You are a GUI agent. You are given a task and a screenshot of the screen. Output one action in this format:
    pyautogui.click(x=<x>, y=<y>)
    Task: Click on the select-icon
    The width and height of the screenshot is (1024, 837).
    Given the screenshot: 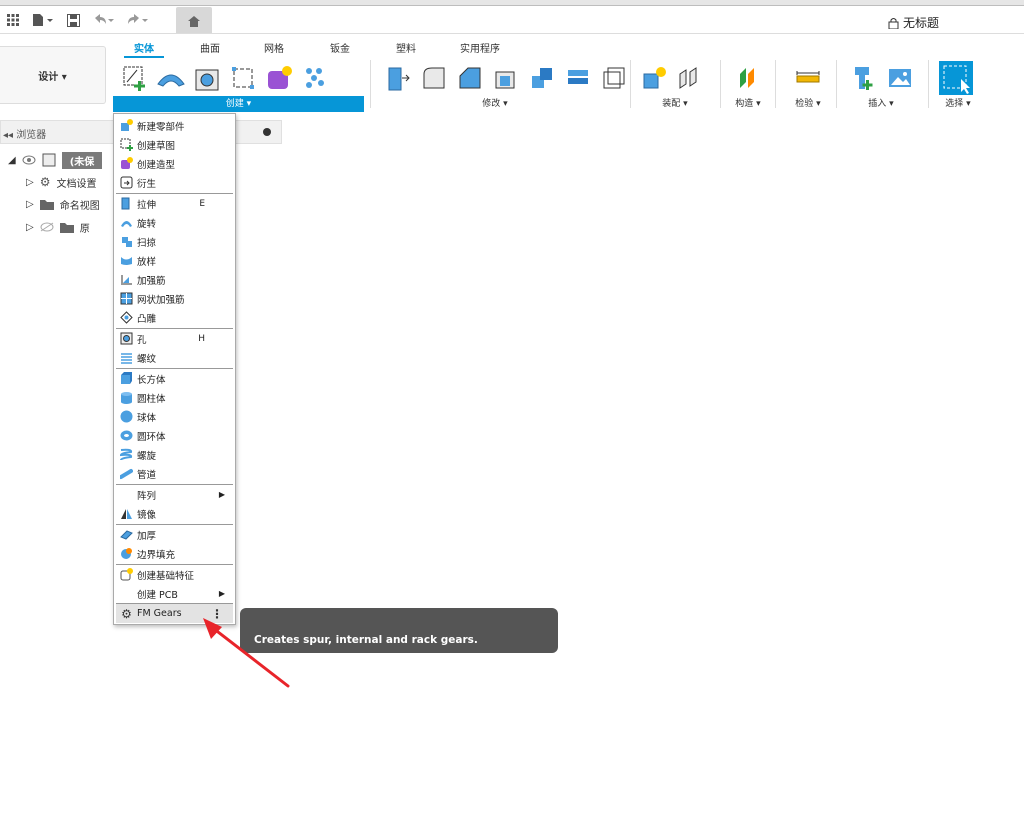 What is the action you would take?
    pyautogui.click(x=956, y=78)
    